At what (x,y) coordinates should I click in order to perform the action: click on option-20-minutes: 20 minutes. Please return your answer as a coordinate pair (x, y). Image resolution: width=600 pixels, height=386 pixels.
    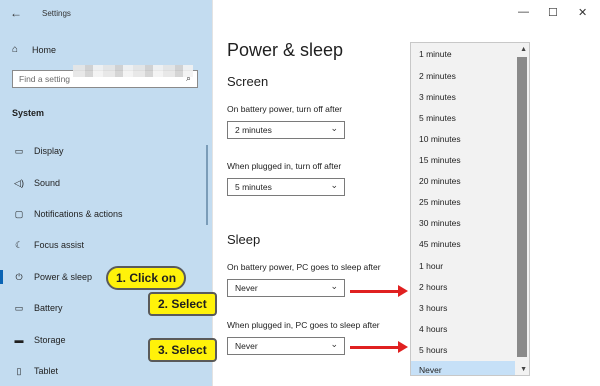
    Looking at the image, I should click on (440, 181).